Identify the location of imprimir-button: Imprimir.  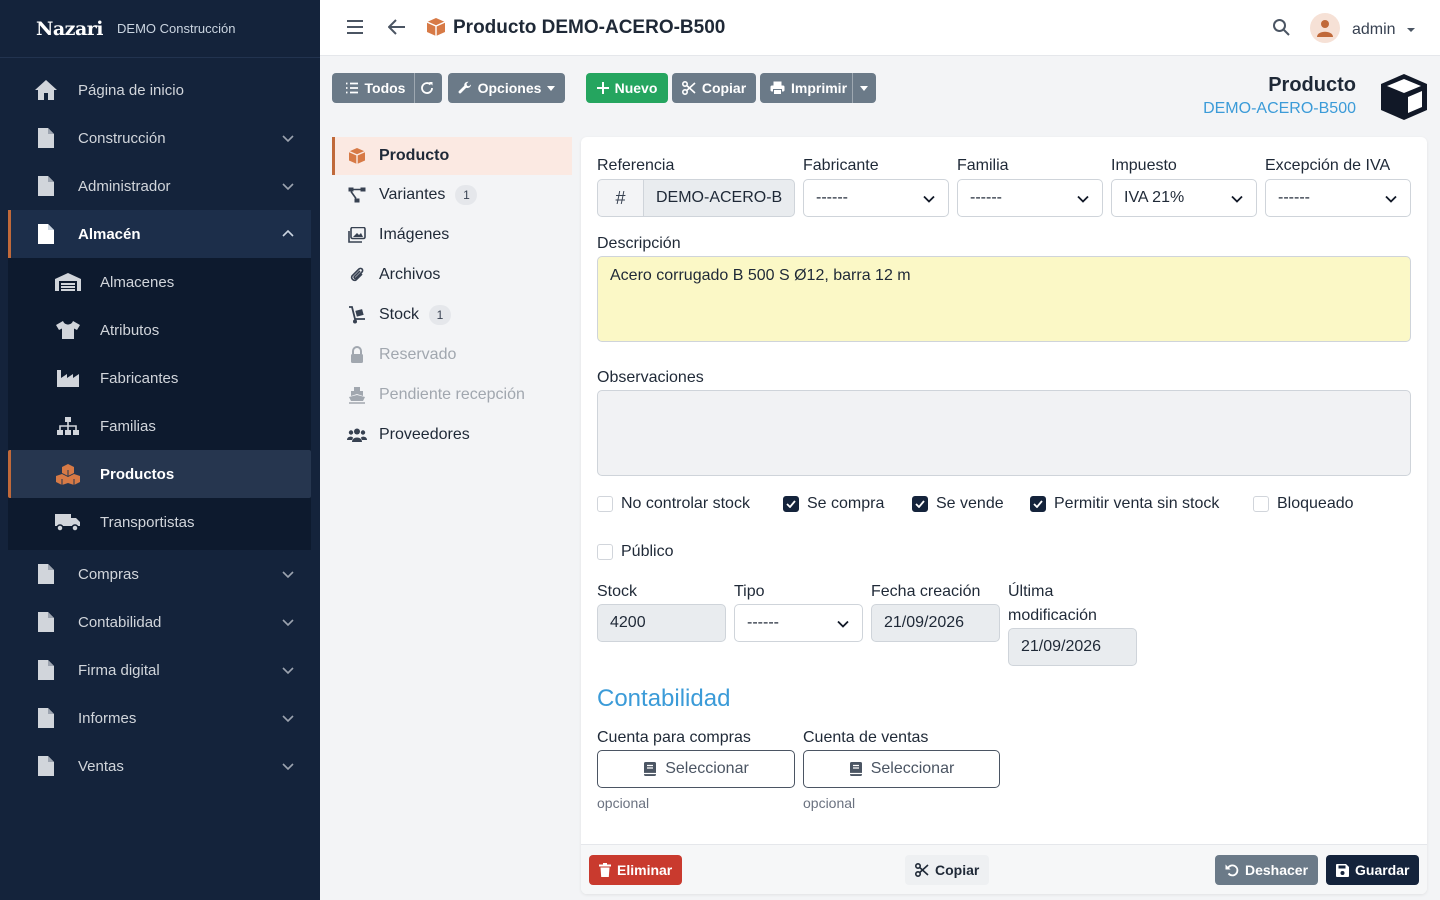
(808, 88).